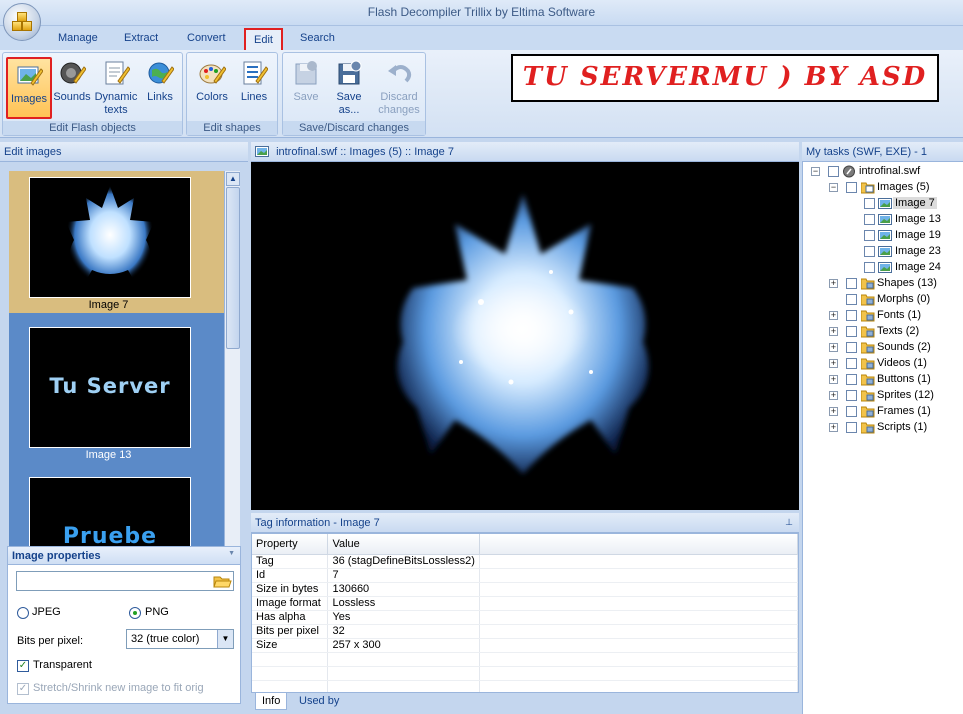 Image resolution: width=963 pixels, height=714 pixels. What do you see at coordinates (525, 561) in the screenshot?
I see `table-row: Tag 36 (stagDefineBitsLossless2)` at bounding box center [525, 561].